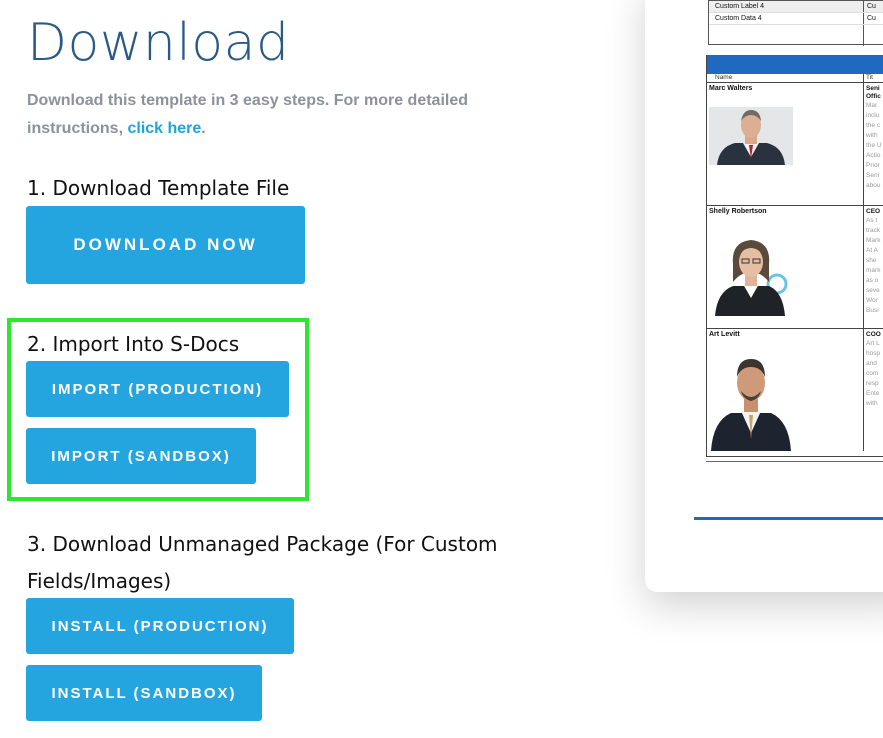  What do you see at coordinates (872, 250) in the screenshot?
I see `person-bio: At A` at bounding box center [872, 250].